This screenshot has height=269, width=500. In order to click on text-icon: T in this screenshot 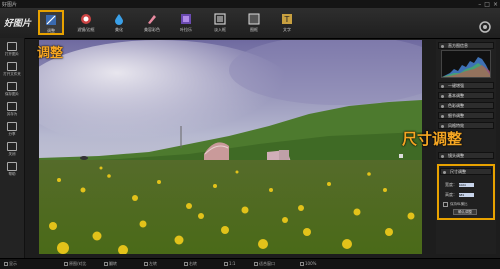, I will do `click(287, 19)`.